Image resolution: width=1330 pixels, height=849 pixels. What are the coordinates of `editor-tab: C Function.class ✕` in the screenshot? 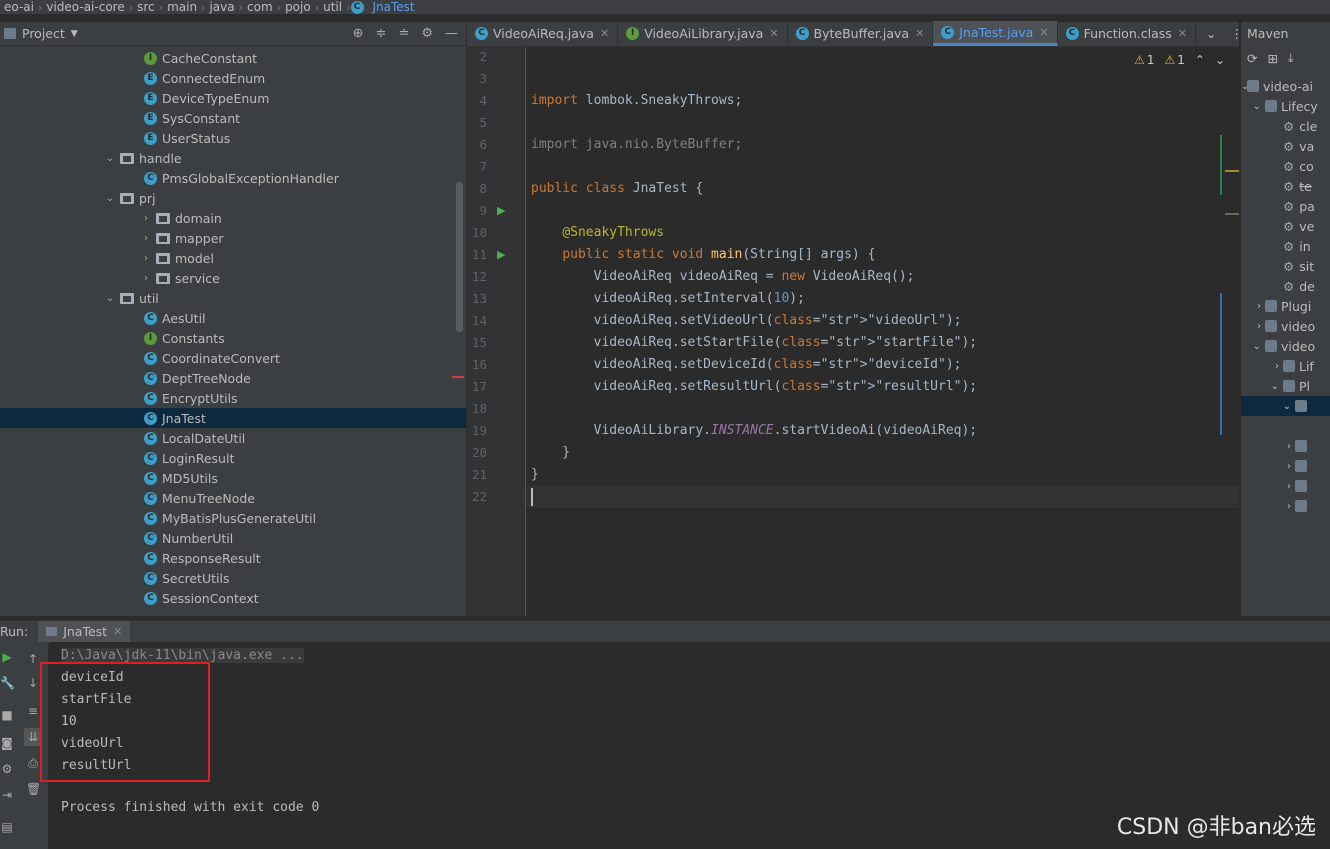 It's located at (1127, 33).